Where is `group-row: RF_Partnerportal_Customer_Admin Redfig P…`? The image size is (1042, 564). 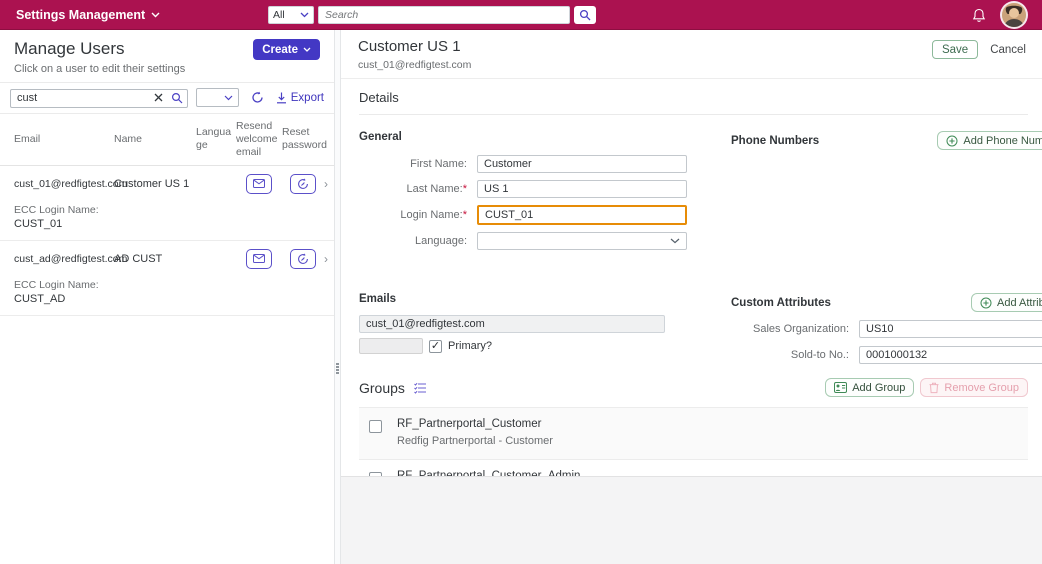 group-row: RF_Partnerportal_Customer_Admin Redfig P… is located at coordinates (693, 468).